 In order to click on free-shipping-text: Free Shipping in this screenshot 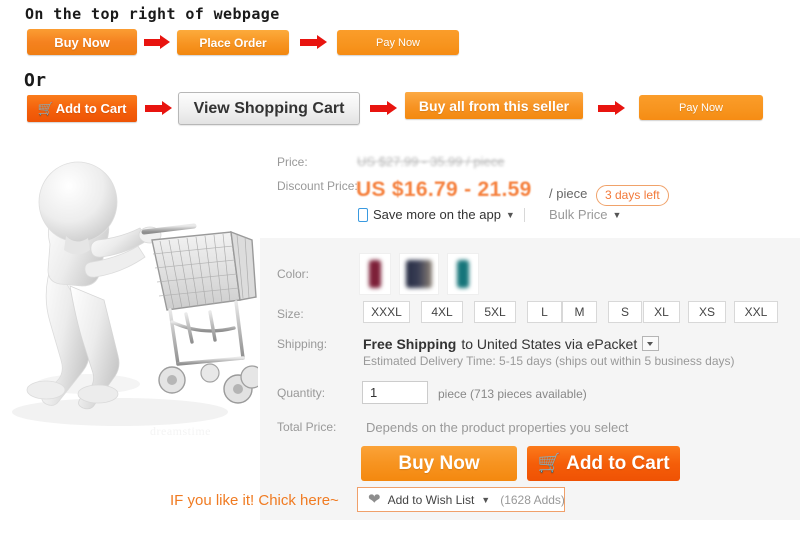, I will do `click(410, 344)`.